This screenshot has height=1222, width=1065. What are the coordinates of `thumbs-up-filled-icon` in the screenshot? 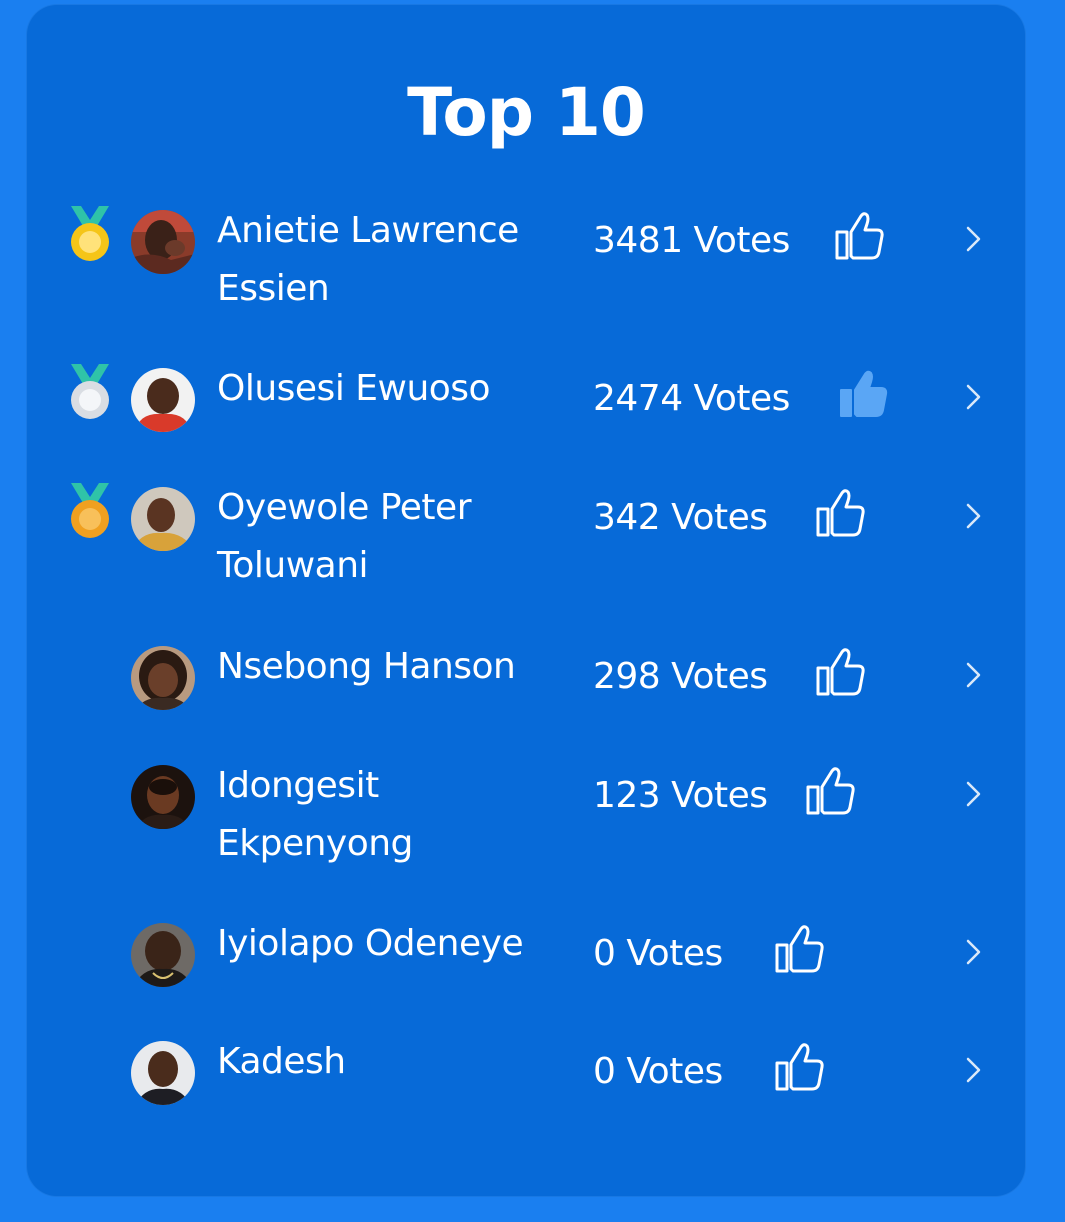 It's located at (864, 394).